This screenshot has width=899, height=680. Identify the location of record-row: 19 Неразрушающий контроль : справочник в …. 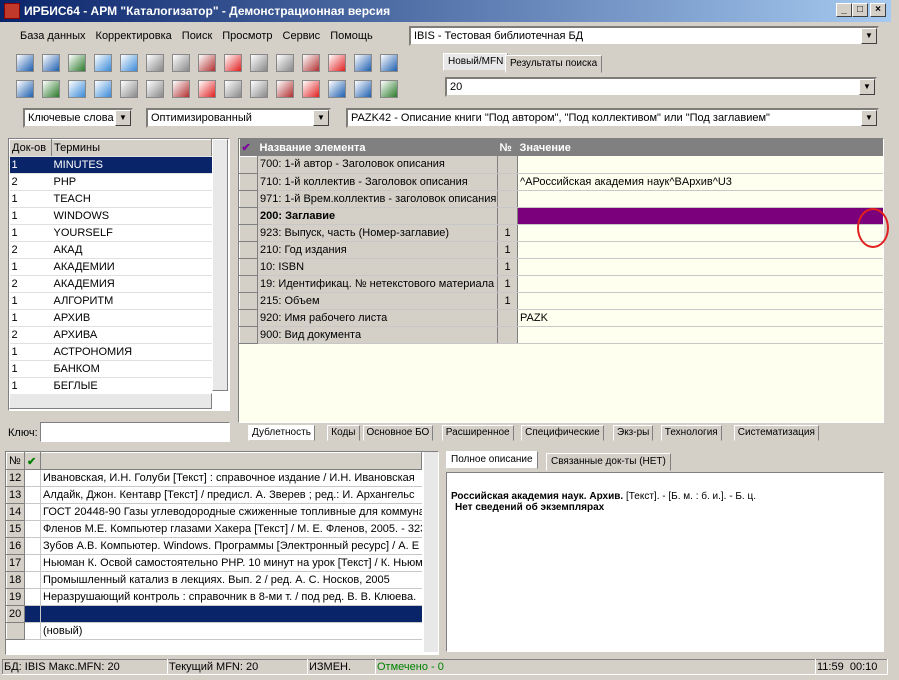
(214, 597).